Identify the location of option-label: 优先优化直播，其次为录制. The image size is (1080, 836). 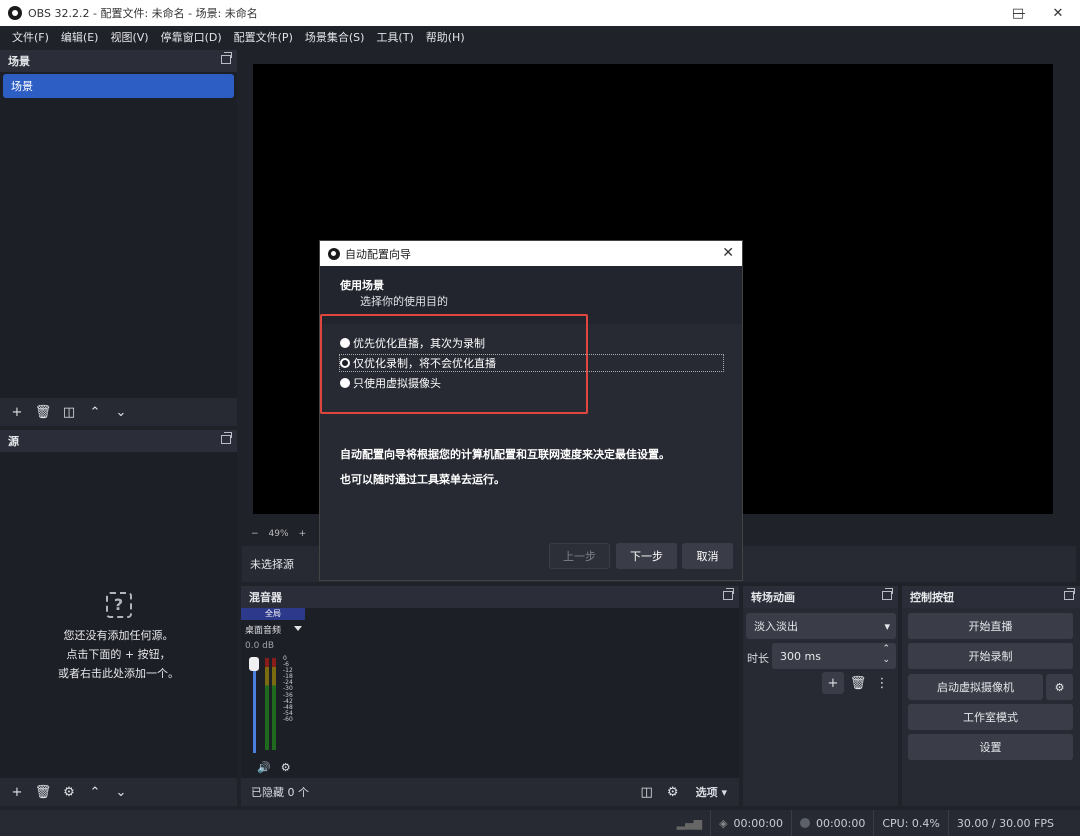
(419, 343).